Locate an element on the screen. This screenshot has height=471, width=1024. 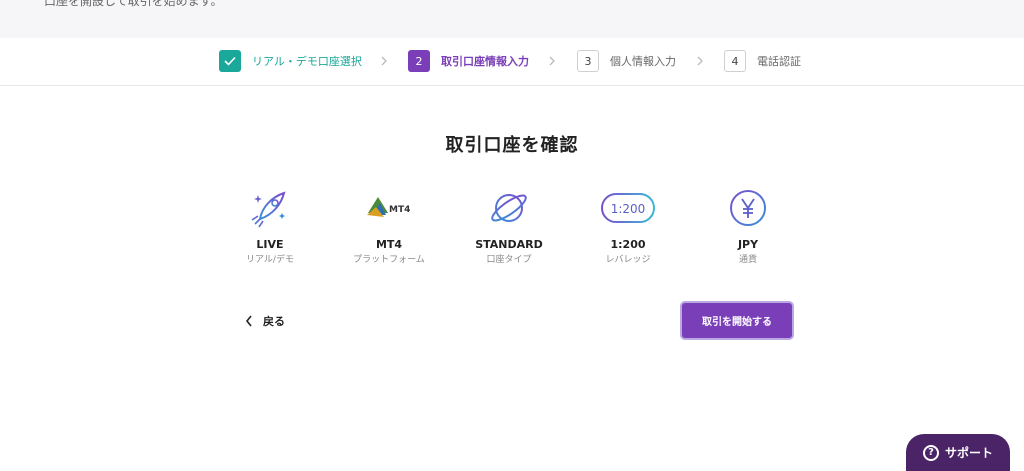
step-label: 電話認証 is located at coordinates (779, 61).